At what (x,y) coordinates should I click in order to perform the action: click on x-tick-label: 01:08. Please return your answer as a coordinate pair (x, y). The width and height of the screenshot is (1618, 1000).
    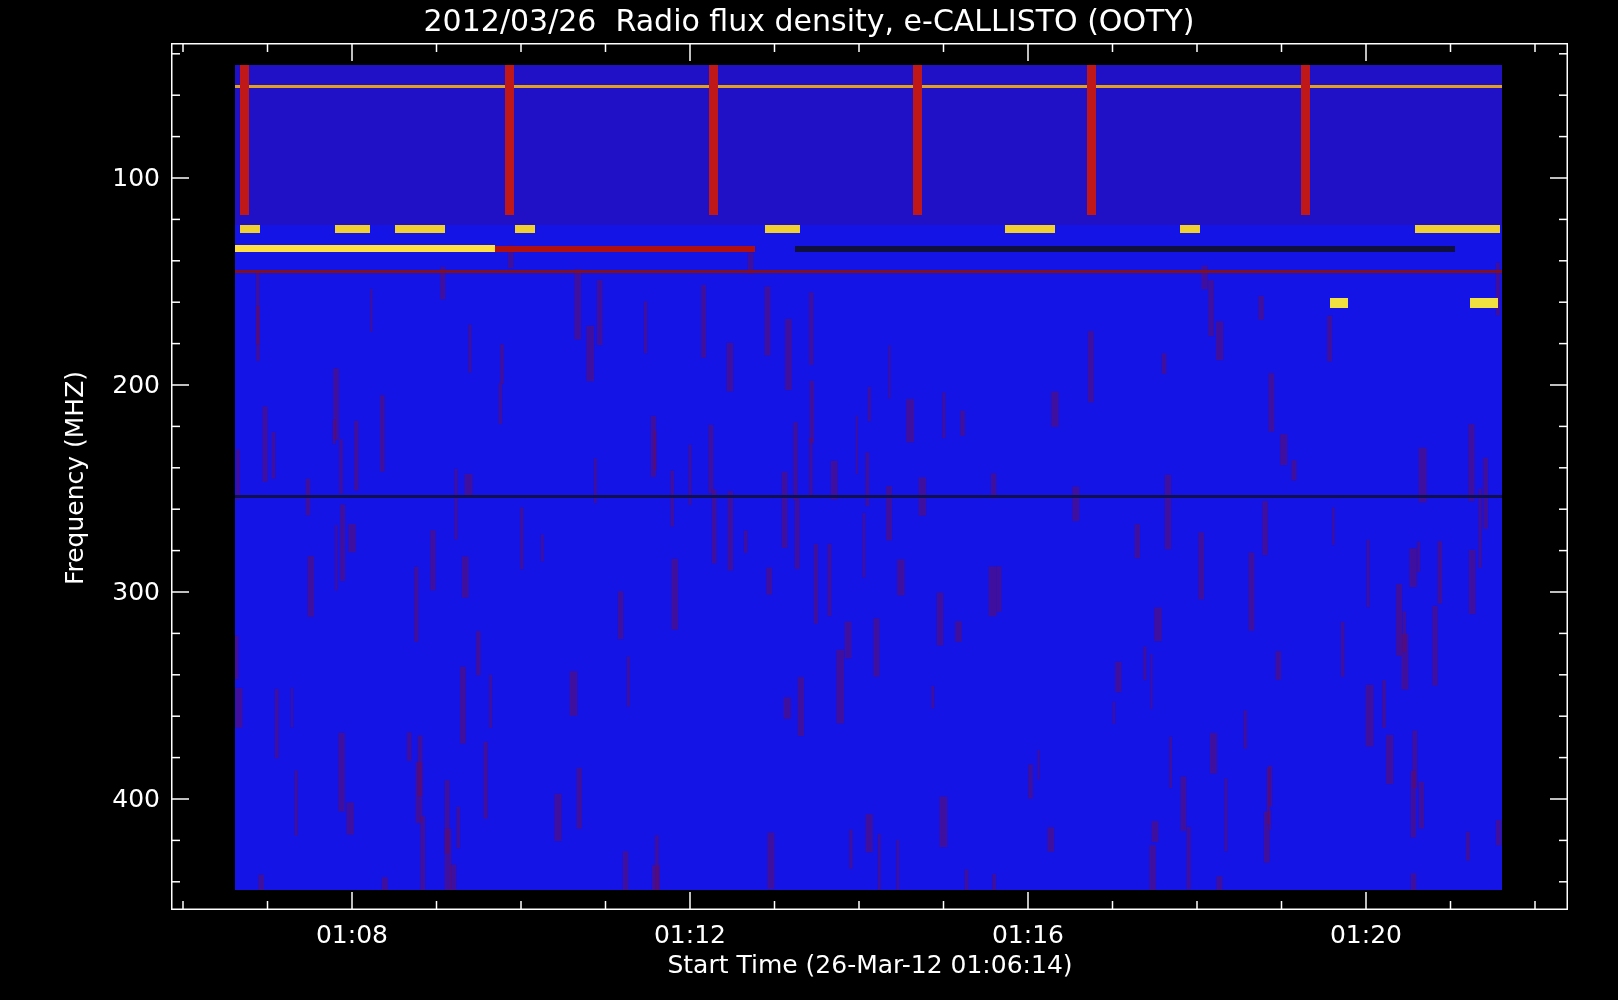
    Looking at the image, I should click on (351, 935).